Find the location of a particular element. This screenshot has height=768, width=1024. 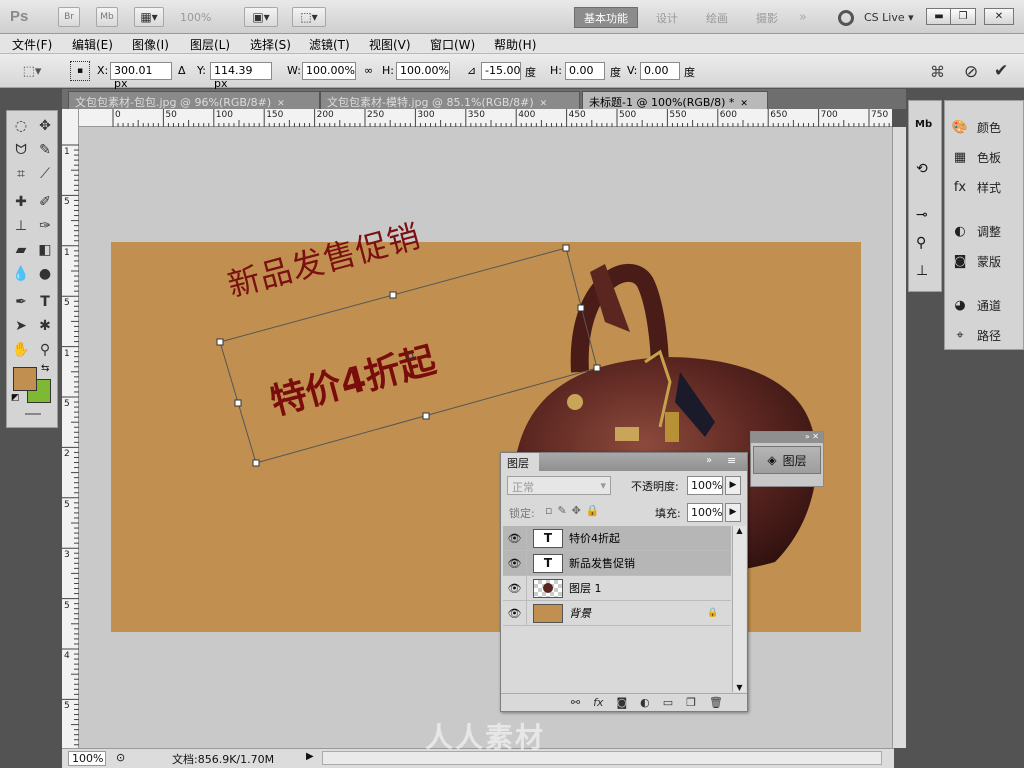

character-panel-icon: ⊸ is located at coordinates (922, 215).